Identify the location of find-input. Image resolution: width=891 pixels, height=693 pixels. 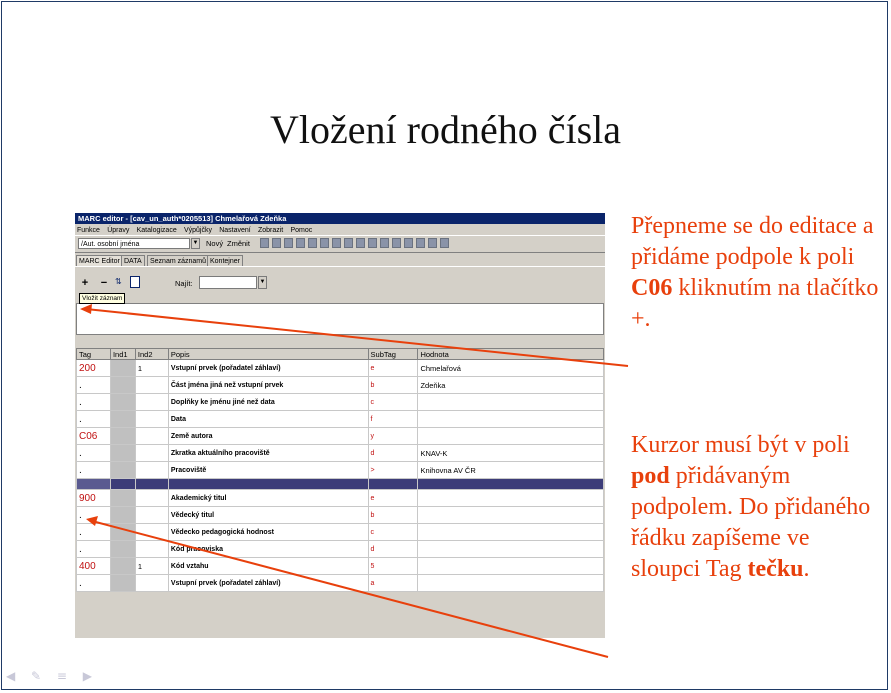
(228, 282).